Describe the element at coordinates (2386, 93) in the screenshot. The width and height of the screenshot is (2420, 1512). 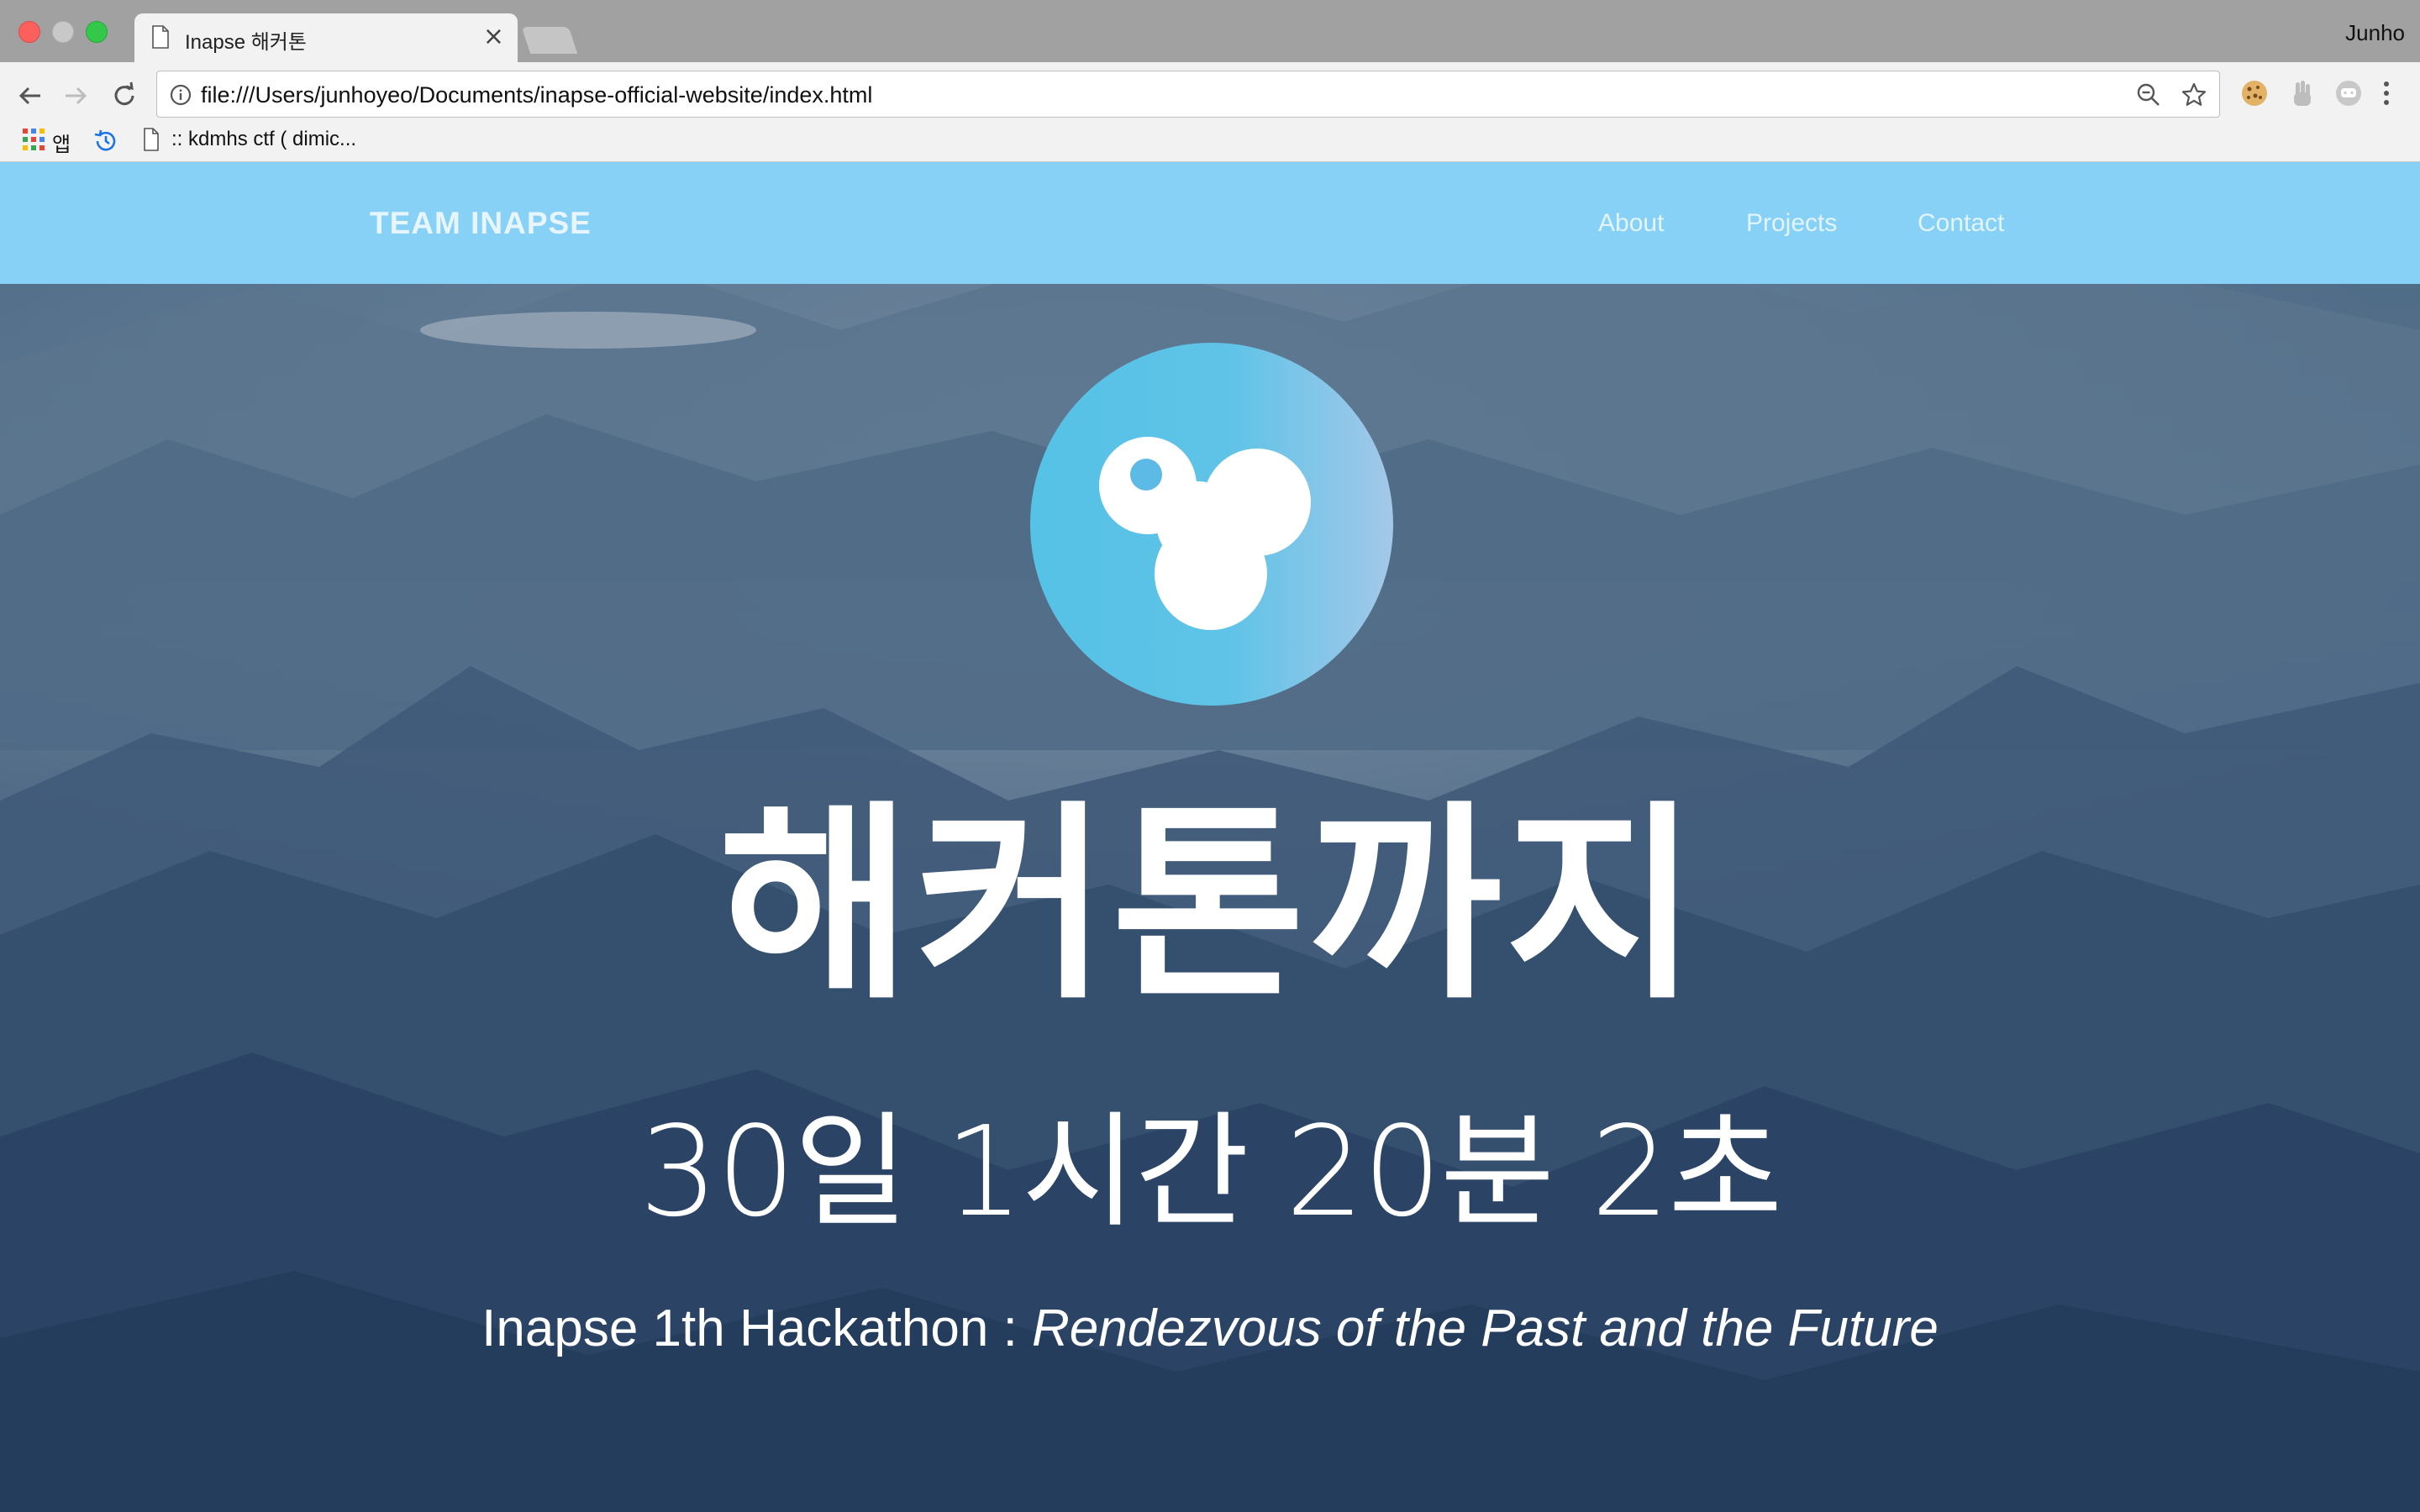
I see `kebab-menu-icon` at that location.